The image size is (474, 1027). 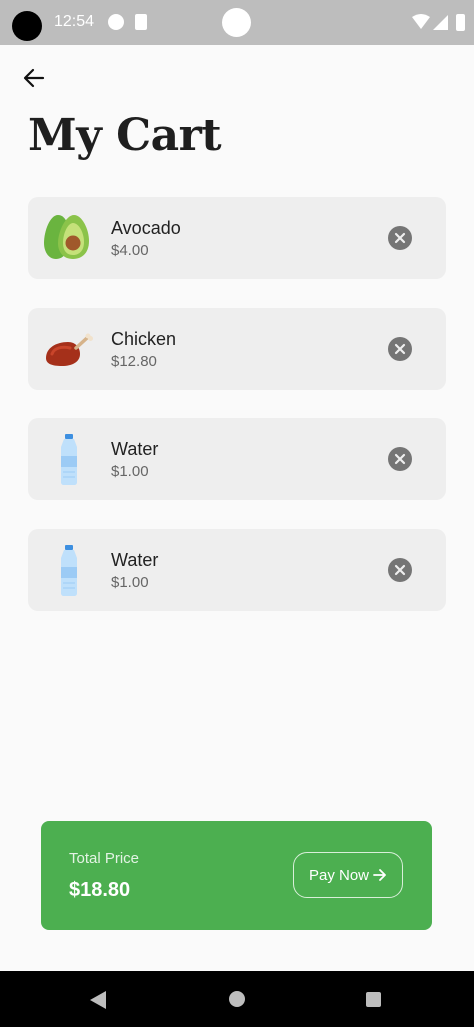 I want to click on arrow-right-icon, so click(x=379, y=875).